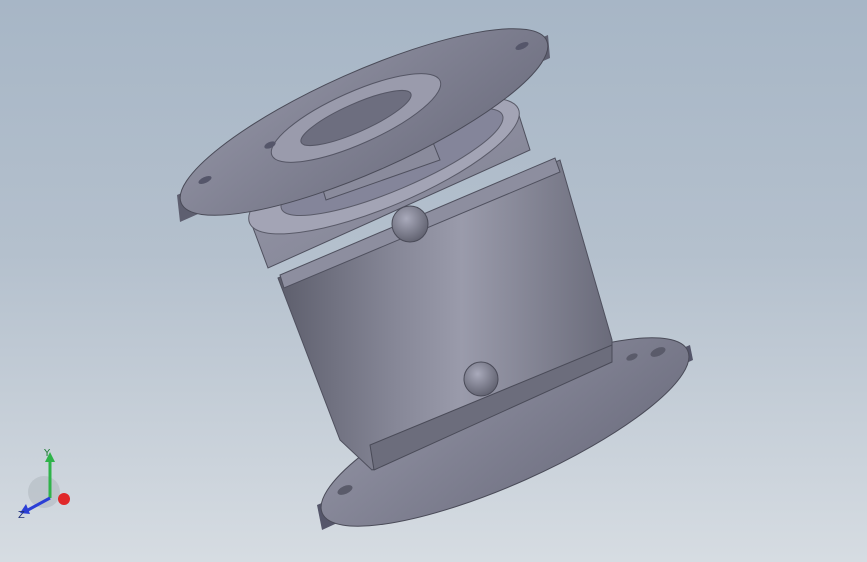  Describe the element at coordinates (21, 515) in the screenshot. I see `z-axis-label: Z` at that location.